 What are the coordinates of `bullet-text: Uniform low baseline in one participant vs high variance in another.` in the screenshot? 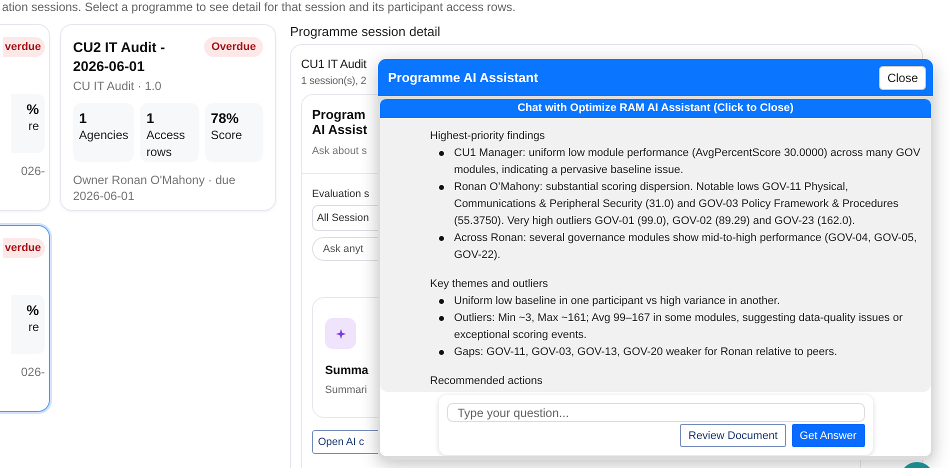 It's located at (617, 301).